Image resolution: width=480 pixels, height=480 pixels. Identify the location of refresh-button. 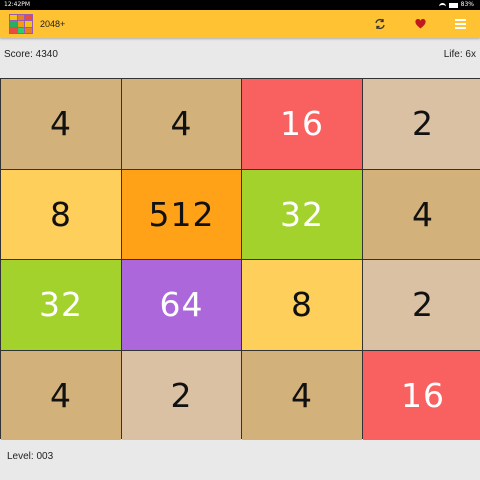
(380, 24).